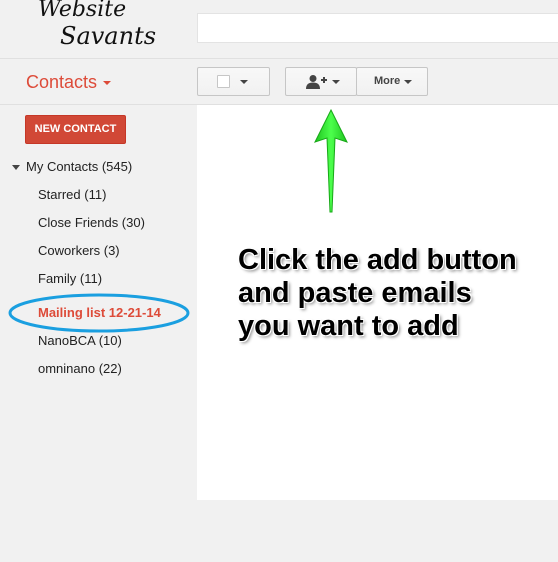 The width and height of the screenshot is (558, 562). Describe the element at coordinates (16, 168) in the screenshot. I see `expand-triangle-icon` at that location.